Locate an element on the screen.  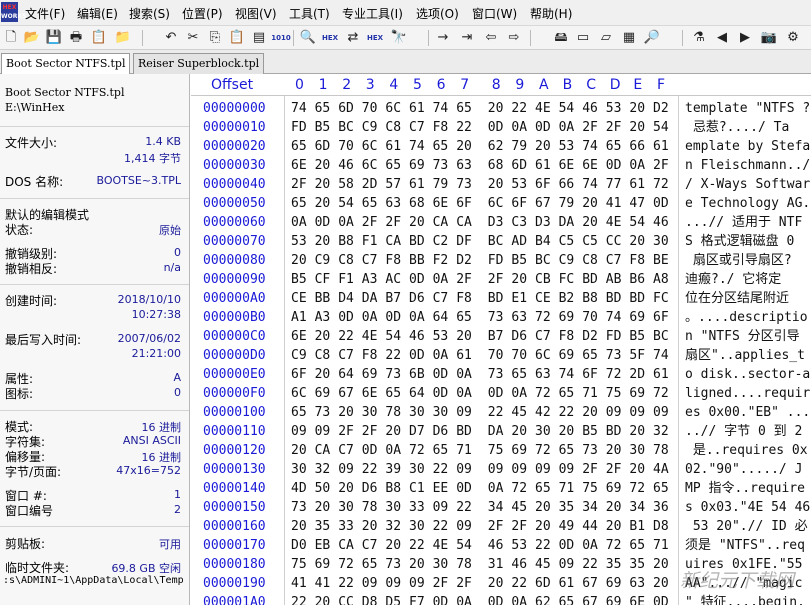
hex-byte: 57 is located at coordinates (393, 184).